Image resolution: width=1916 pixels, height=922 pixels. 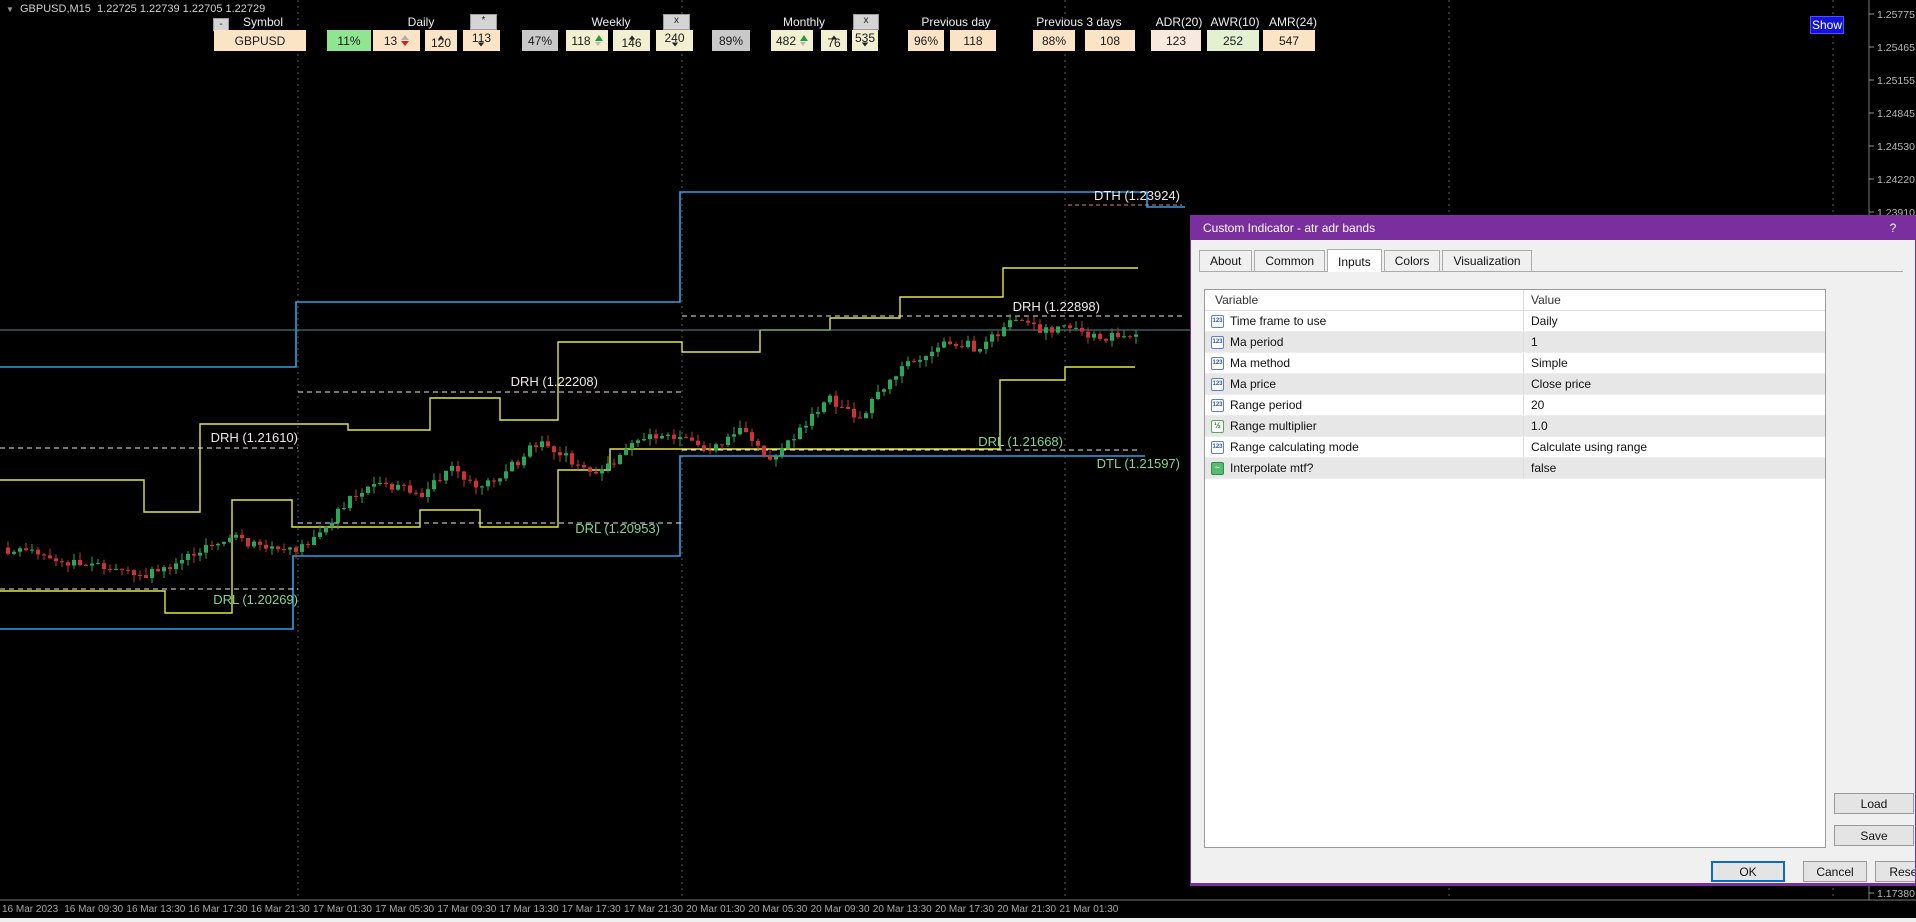 I want to click on param-row: ~ Interpolate mtf? false, so click(x=1515, y=468).